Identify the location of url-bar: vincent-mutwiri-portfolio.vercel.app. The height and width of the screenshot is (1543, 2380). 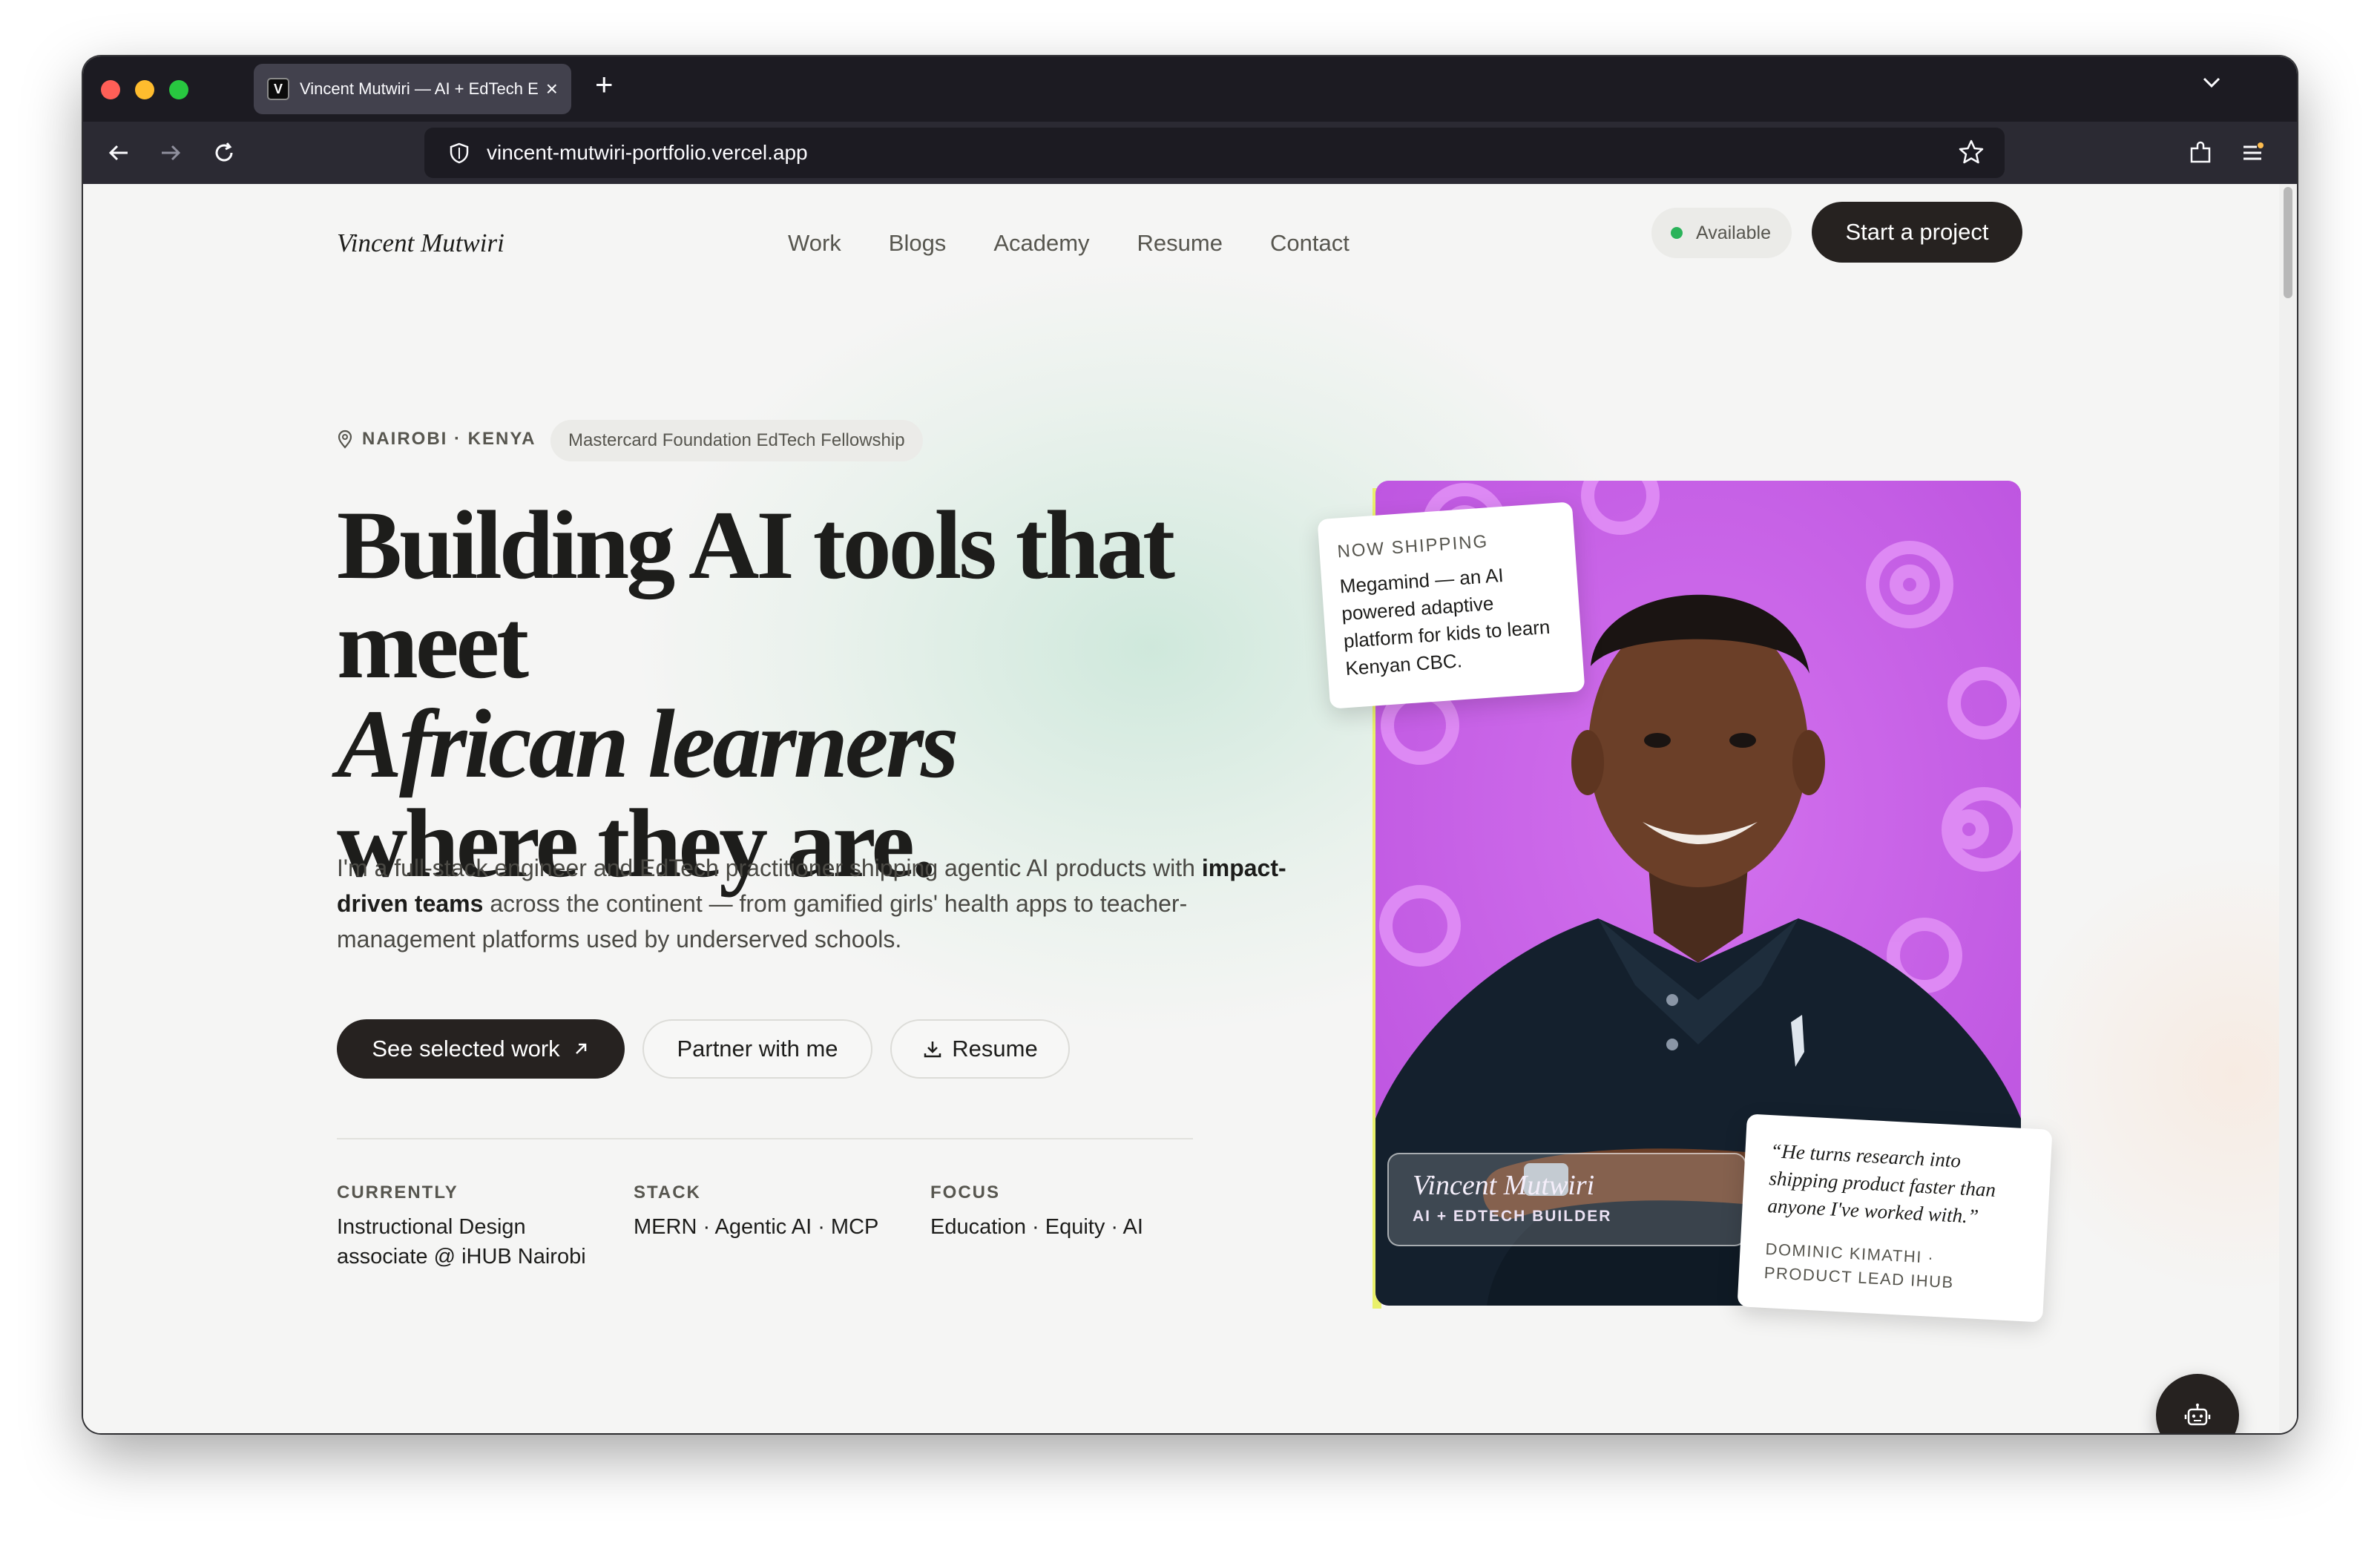
(1215, 153).